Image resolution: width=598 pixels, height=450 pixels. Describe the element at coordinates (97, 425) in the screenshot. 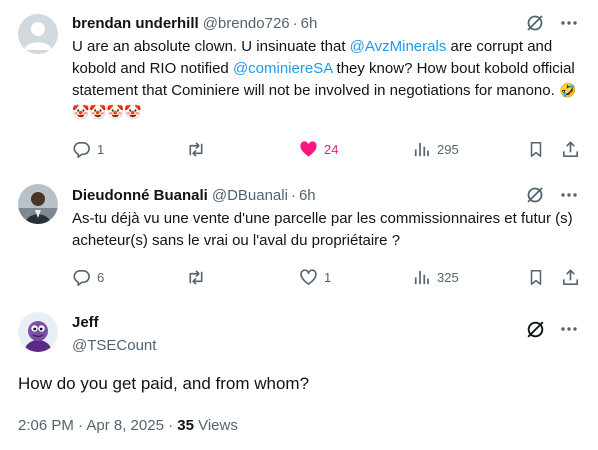

I see `timestamp: 2:06 PM · Apr 8, 2025 ·` at that location.